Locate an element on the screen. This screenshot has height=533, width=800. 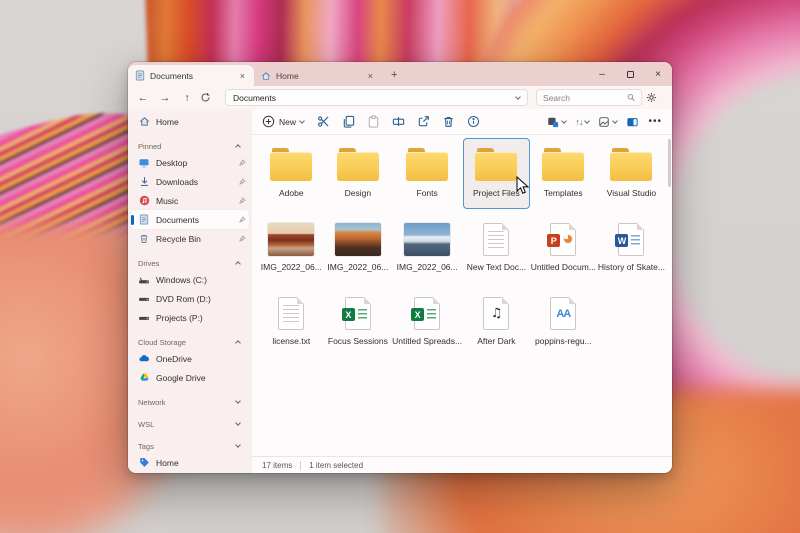
file-label: Project Files is located at coordinates (496, 193).